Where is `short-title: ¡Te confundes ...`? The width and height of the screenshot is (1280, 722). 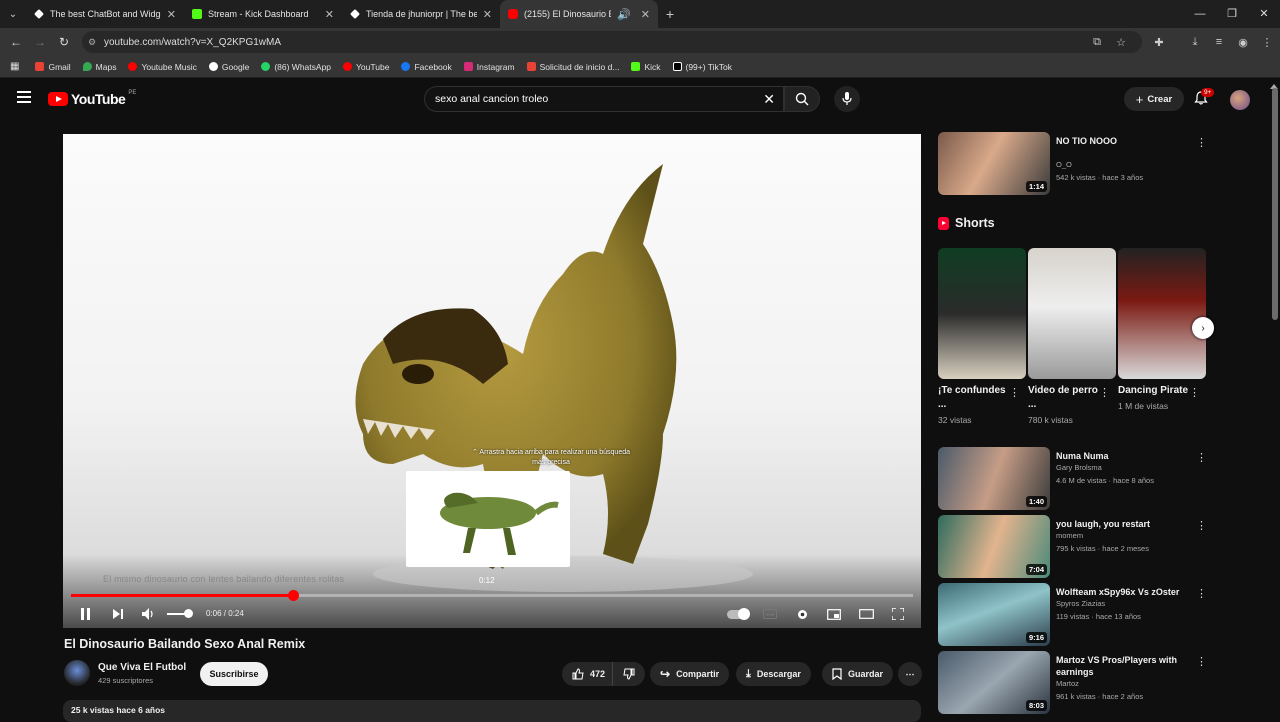 short-title: ¡Te confundes ... is located at coordinates (974, 398).